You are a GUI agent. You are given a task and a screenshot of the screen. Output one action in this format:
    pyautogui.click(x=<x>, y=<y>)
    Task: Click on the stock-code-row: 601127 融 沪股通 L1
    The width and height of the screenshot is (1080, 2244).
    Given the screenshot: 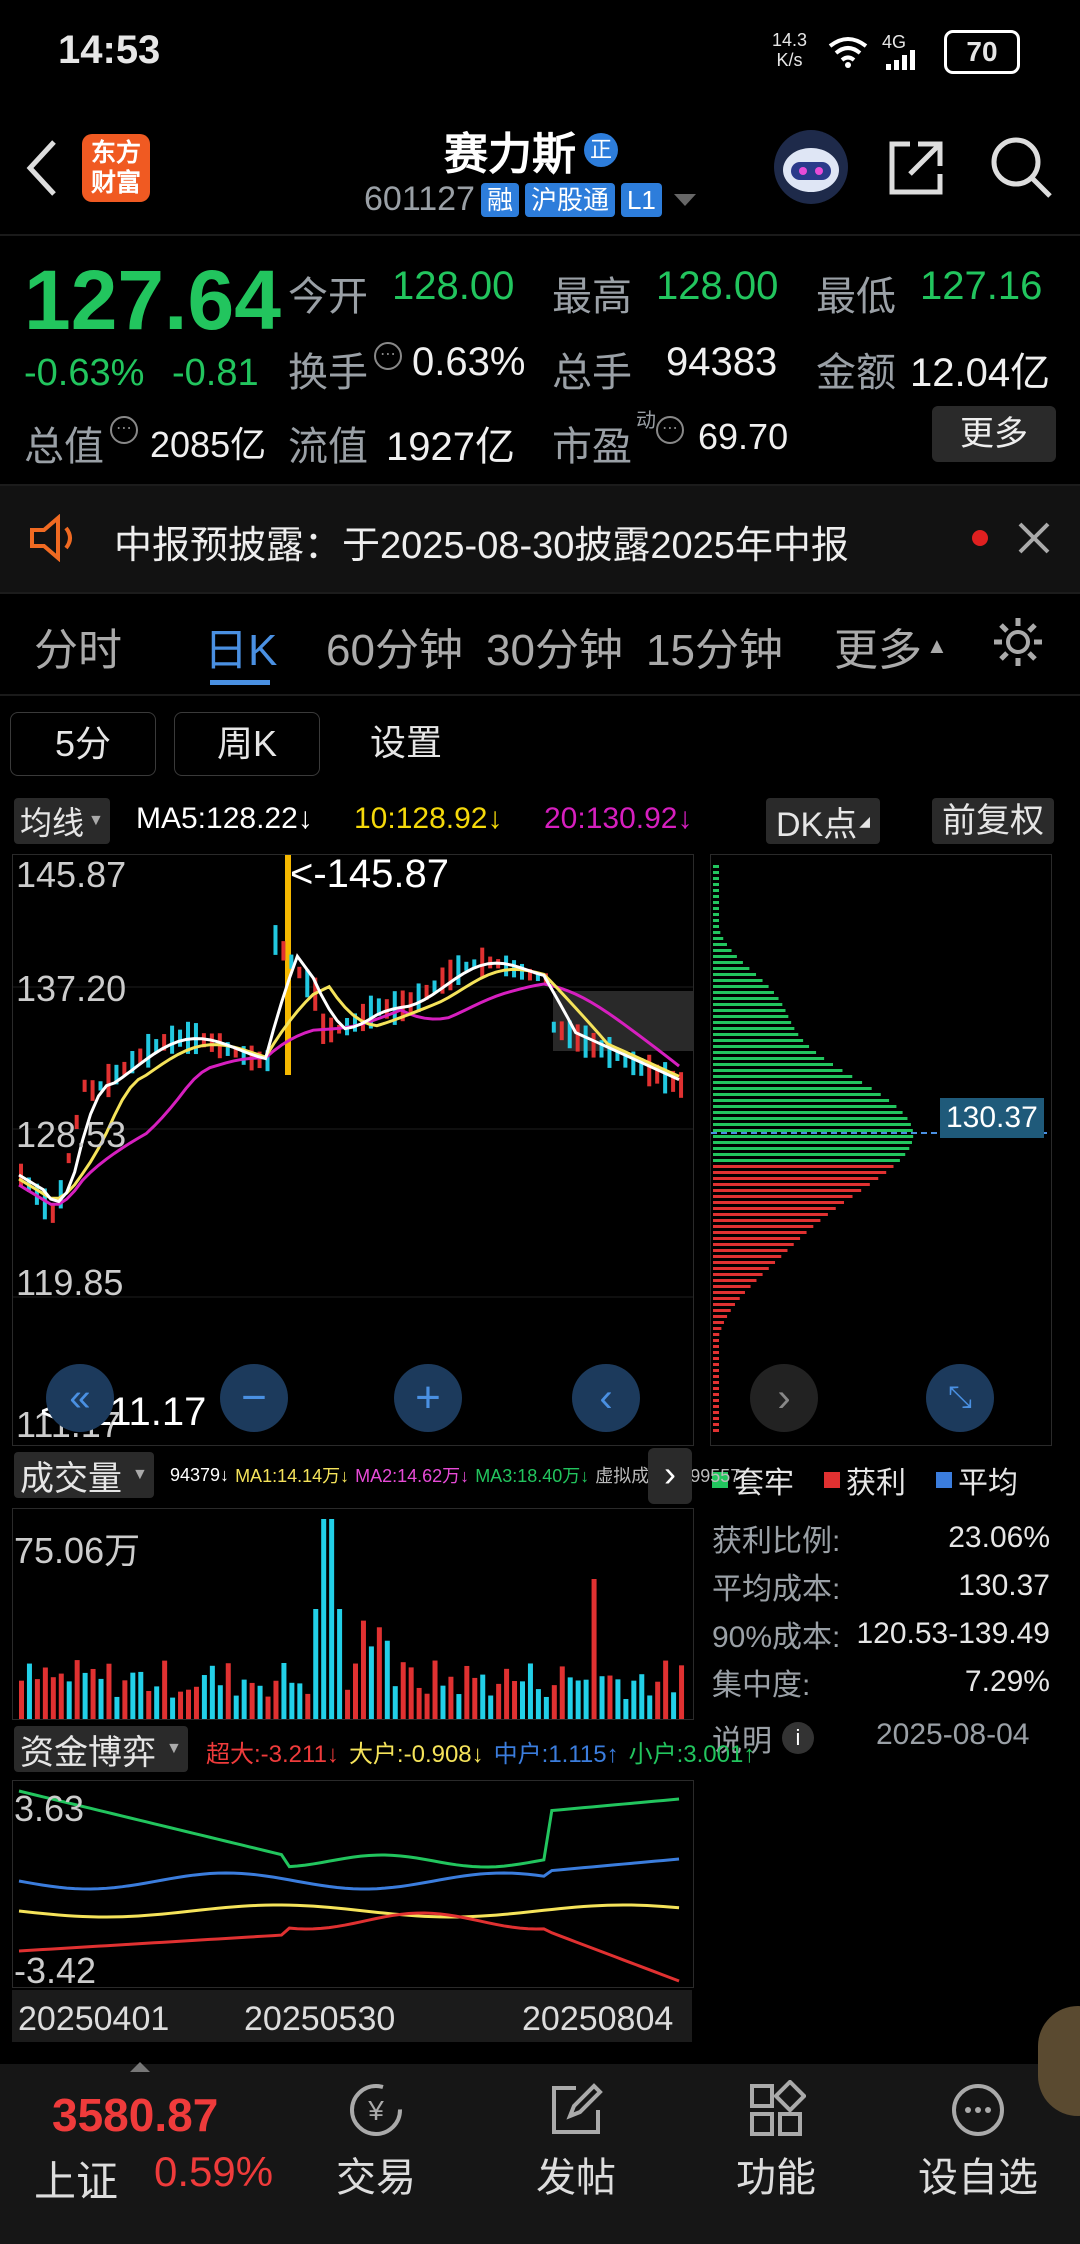 What is the action you would take?
    pyautogui.click(x=531, y=199)
    